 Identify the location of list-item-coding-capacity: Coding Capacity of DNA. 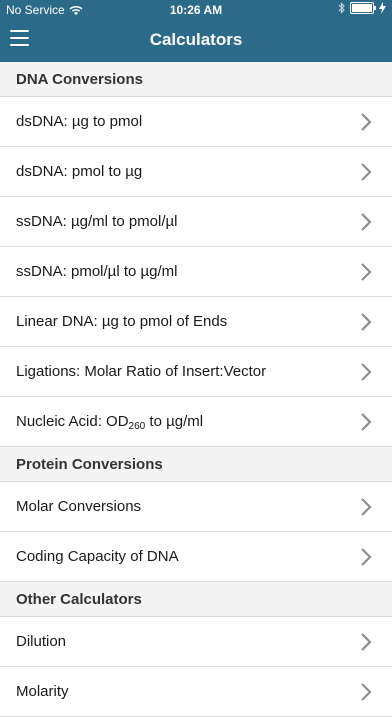
(196, 557).